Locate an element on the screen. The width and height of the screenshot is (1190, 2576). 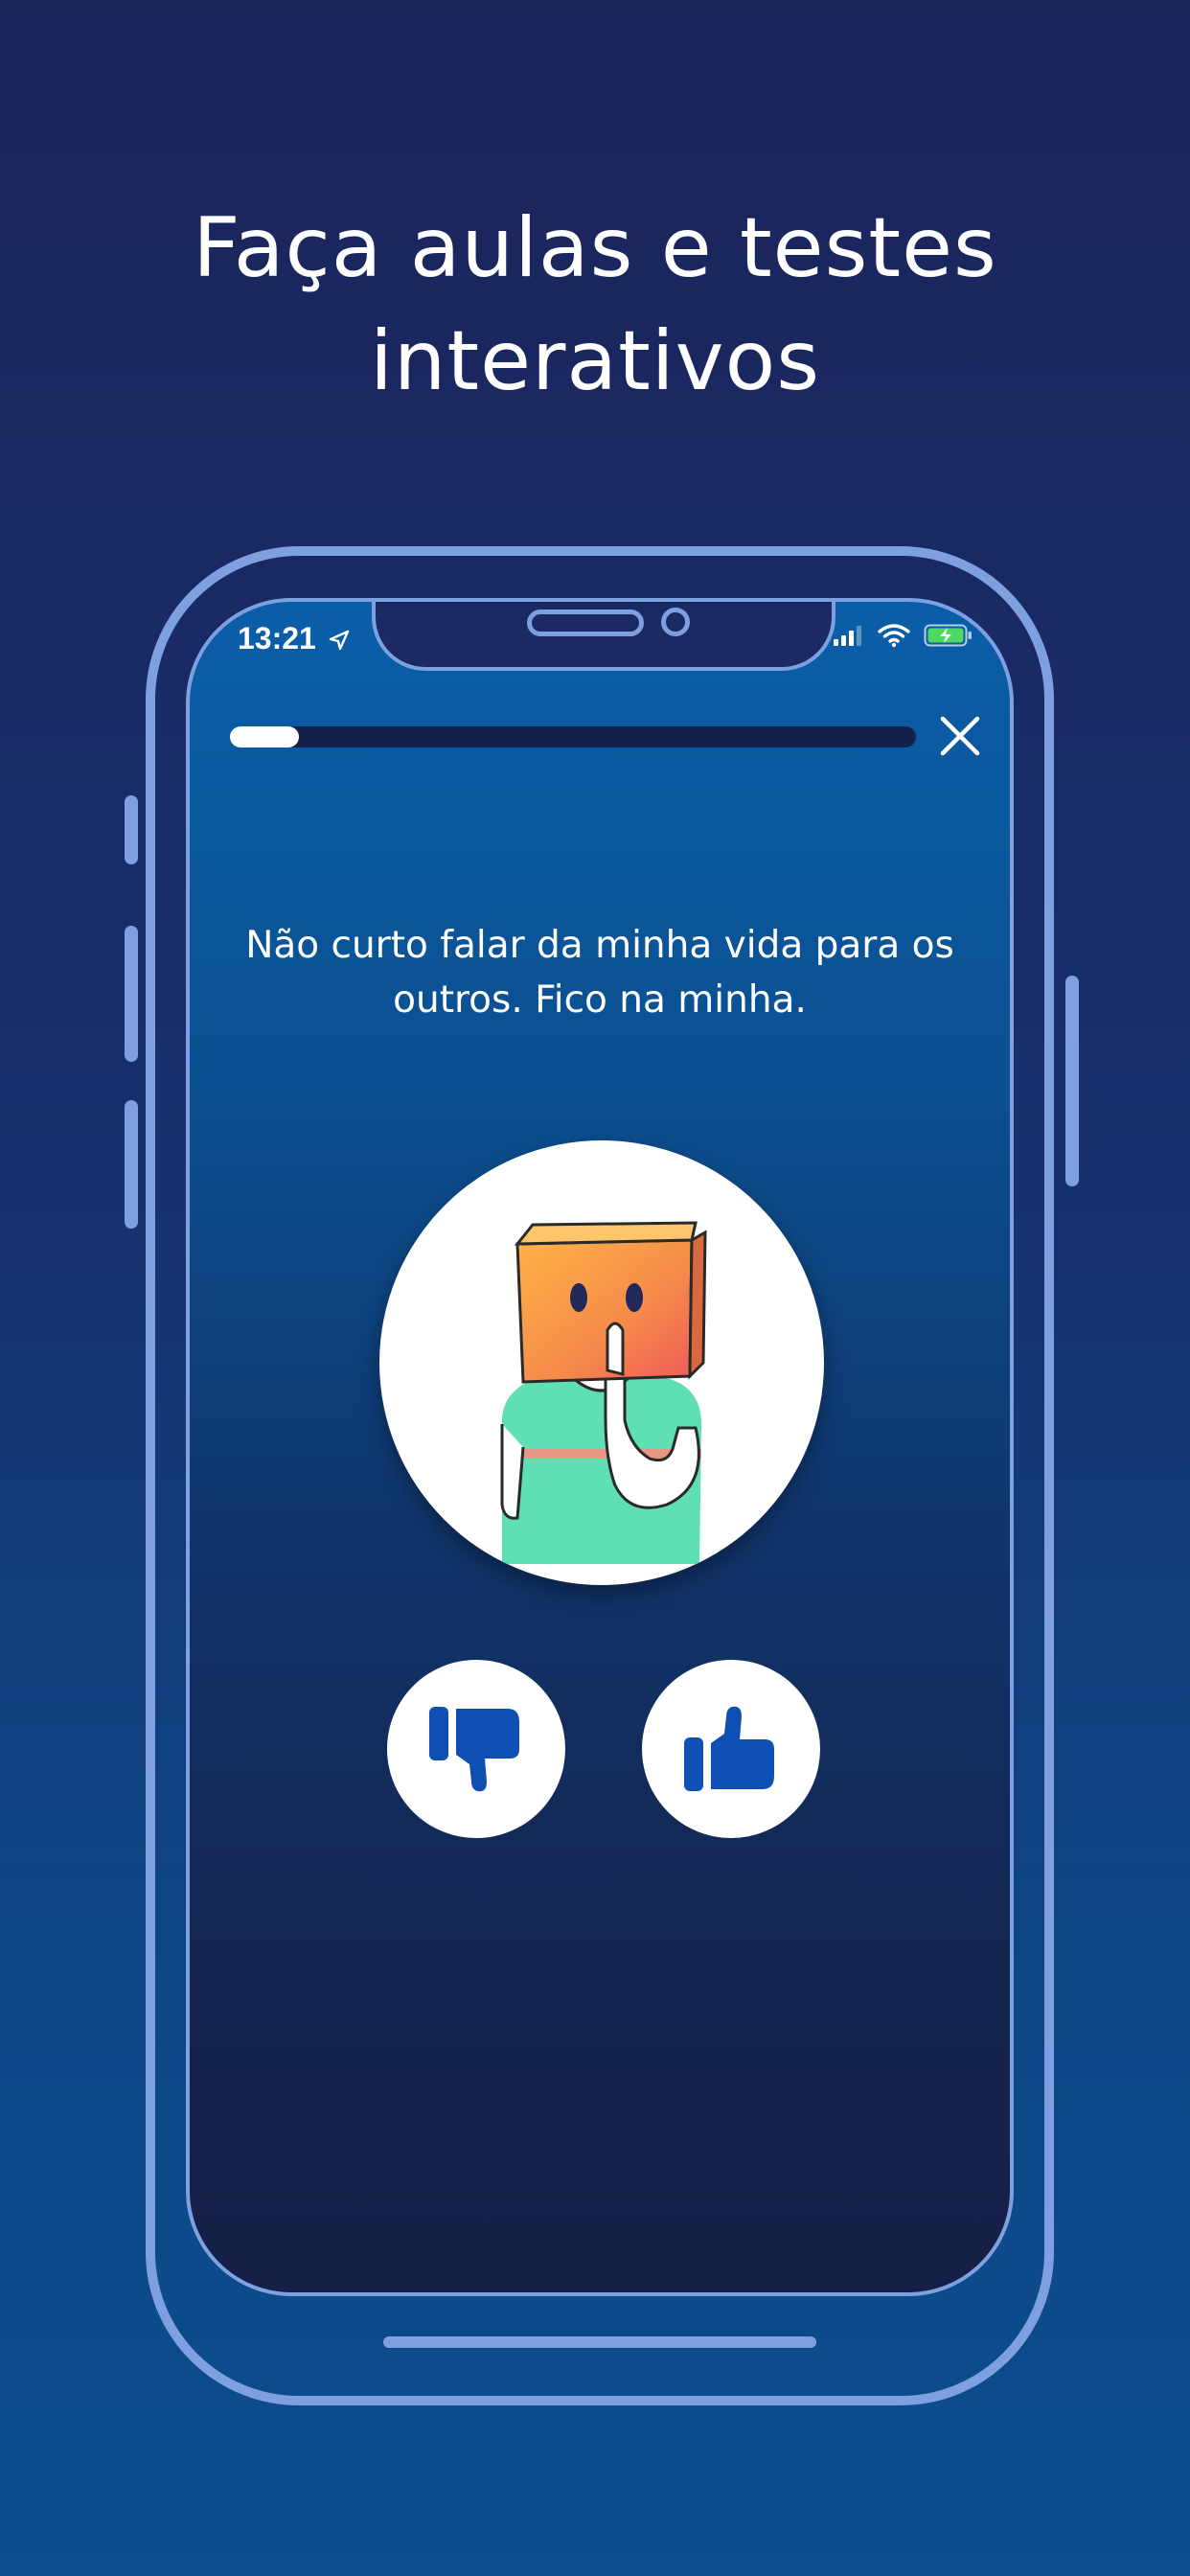
like-button is located at coordinates (731, 1749).